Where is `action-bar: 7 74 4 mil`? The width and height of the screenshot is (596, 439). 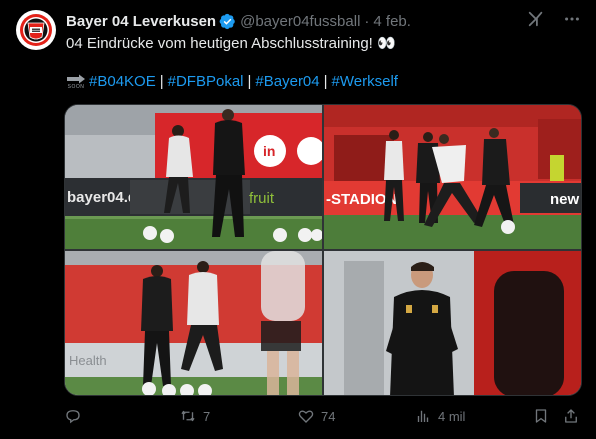
action-bar: 7 74 4 mil is located at coordinates (323, 416).